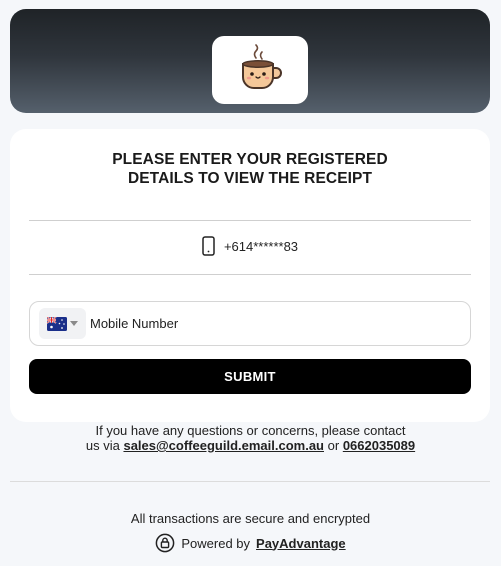 The width and height of the screenshot is (501, 566). I want to click on phone-link: 0662035089, so click(379, 445).